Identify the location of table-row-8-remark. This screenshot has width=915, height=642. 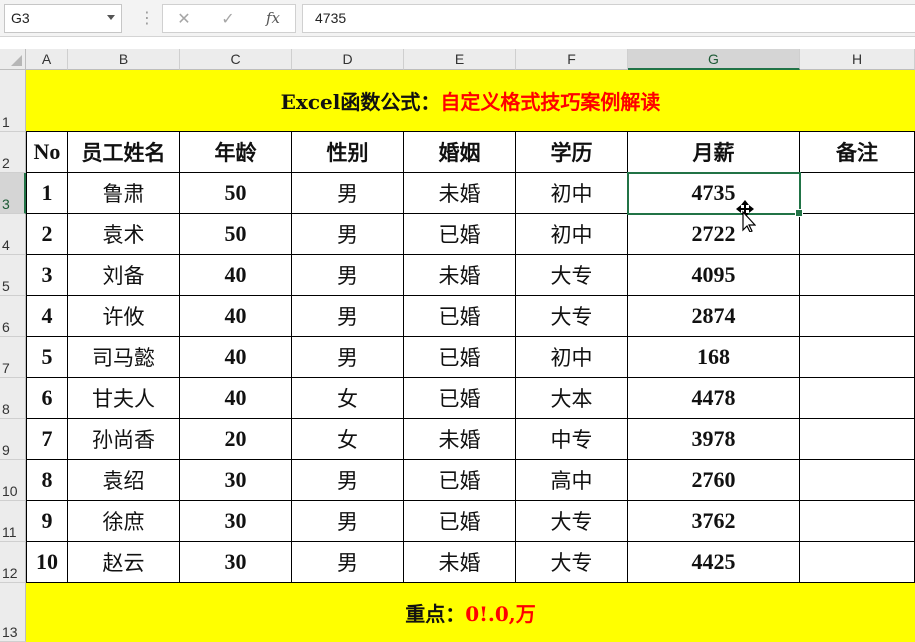
(857, 480).